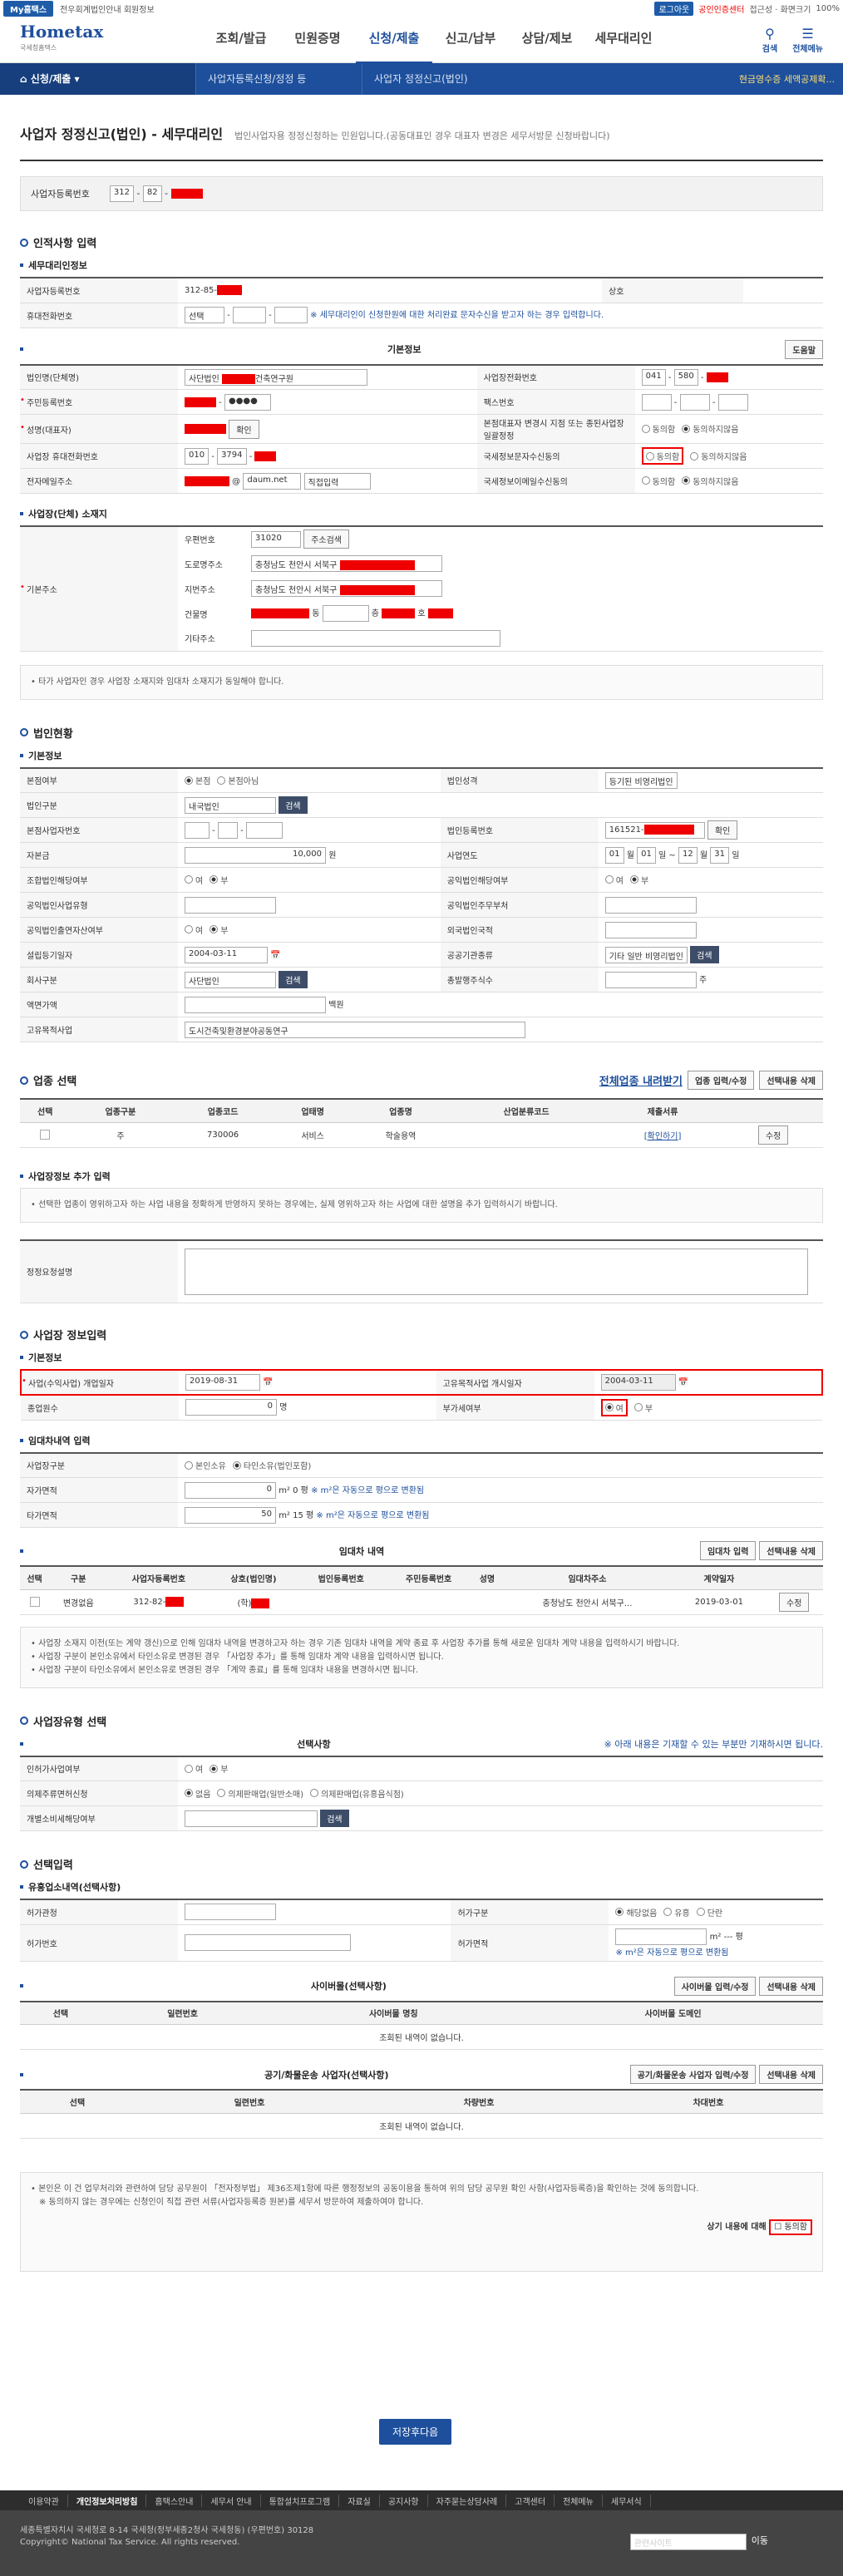  Describe the element at coordinates (496, 1271) in the screenshot. I see `extra-textarea` at that location.